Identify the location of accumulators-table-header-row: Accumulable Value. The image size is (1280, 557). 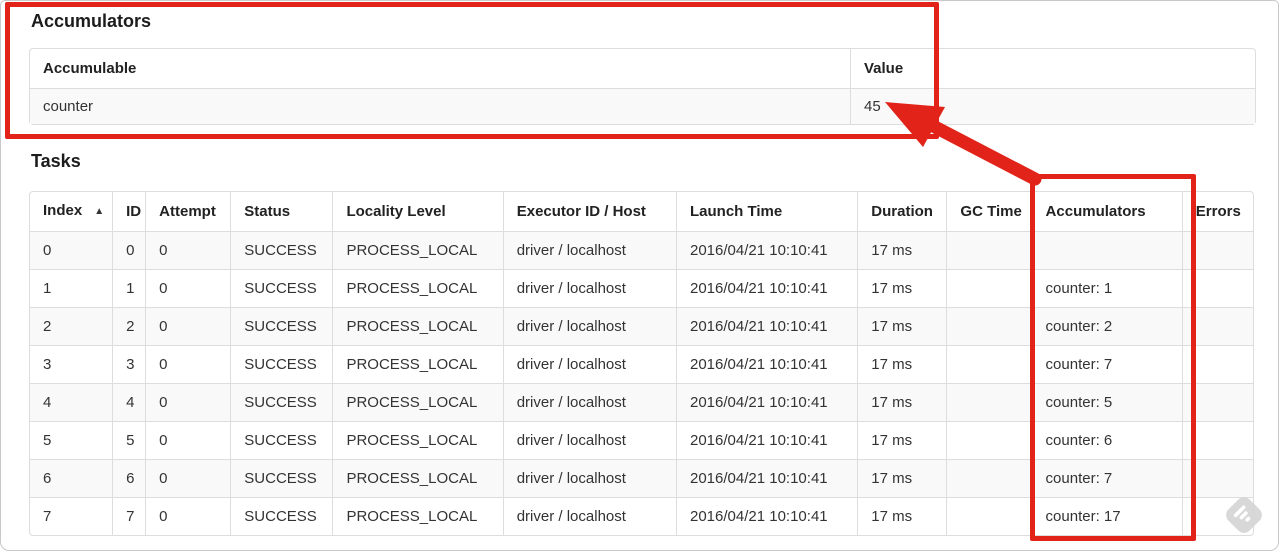
(642, 68).